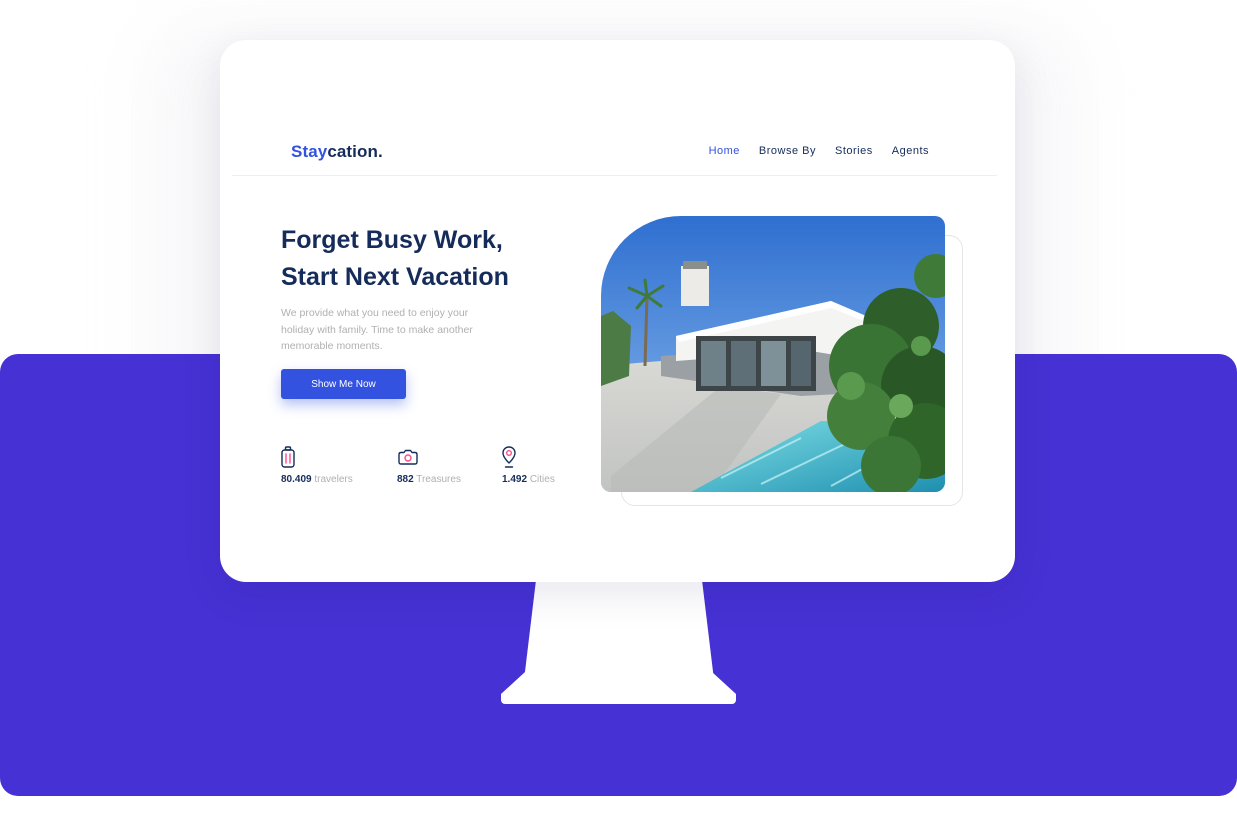 Image resolution: width=1237 pixels, height=832 pixels. I want to click on brand-logo: Staycation., so click(337, 152).